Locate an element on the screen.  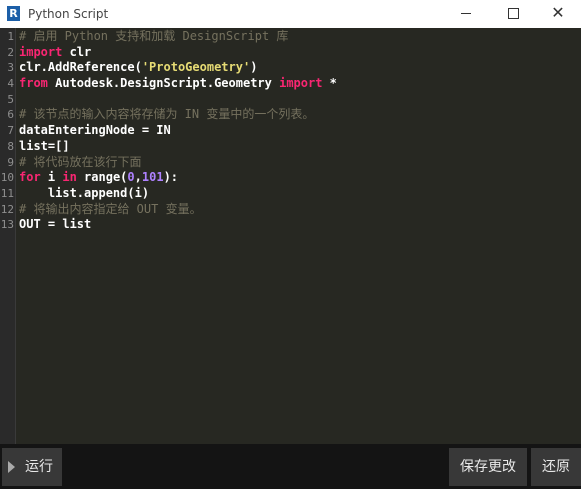
code-token: dataEnteringNode = IN is located at coordinates (95, 130).